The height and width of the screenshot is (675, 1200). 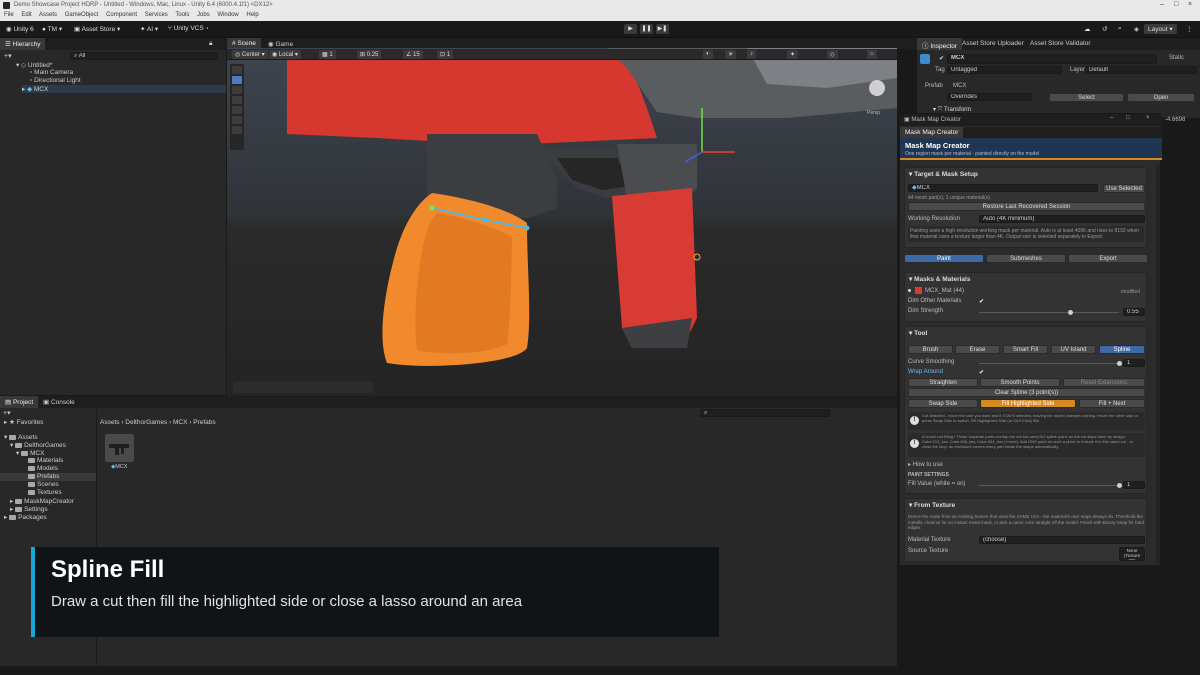 What do you see at coordinates (1120, 29) in the screenshot?
I see `search-icon: ⌕` at bounding box center [1120, 29].